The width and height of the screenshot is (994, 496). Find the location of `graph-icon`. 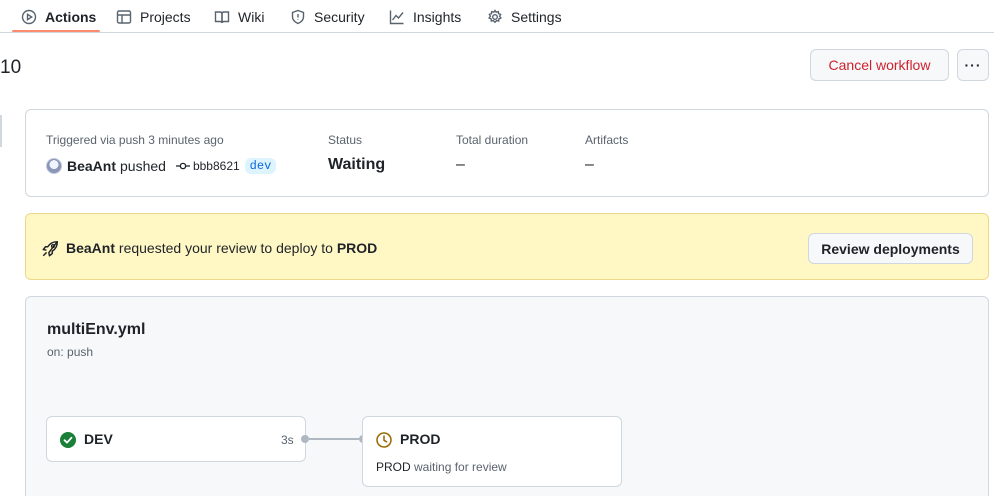

graph-icon is located at coordinates (396, 17).